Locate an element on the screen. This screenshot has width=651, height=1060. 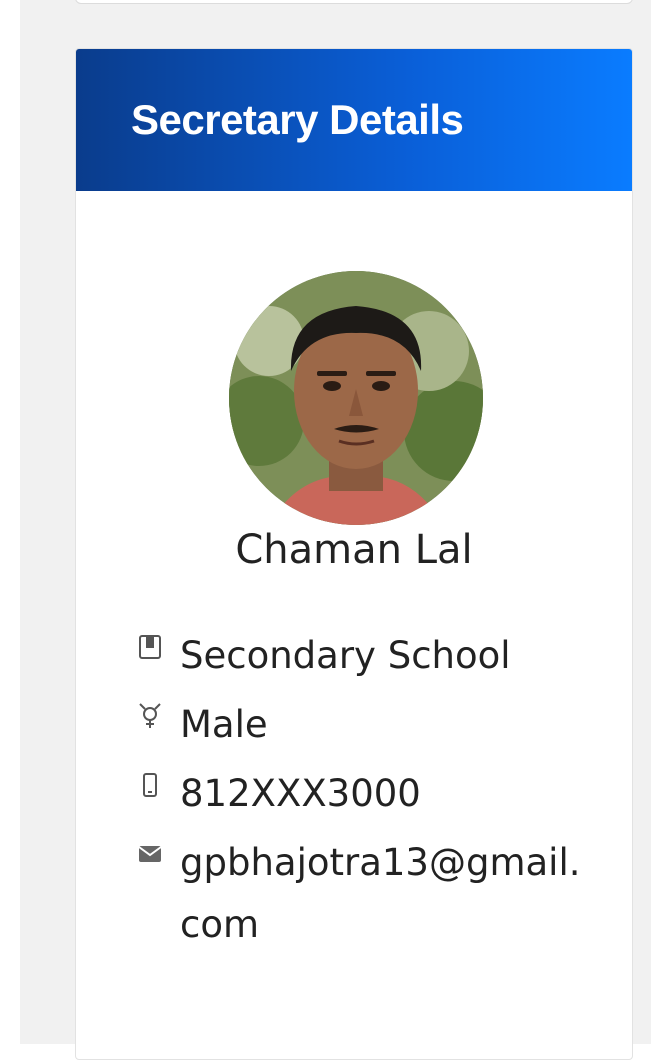
email-row: gpbhajotra13@gmail.com is located at coordinates (368, 894).